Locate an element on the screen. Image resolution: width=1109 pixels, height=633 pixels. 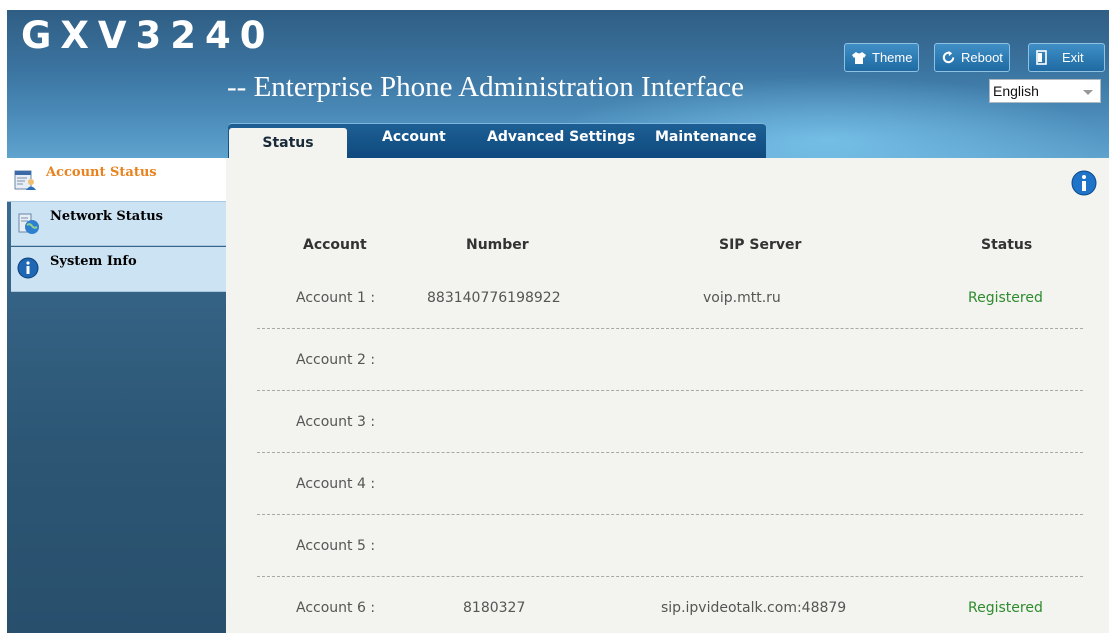
table-row: Account 3 : is located at coordinates (670, 422).